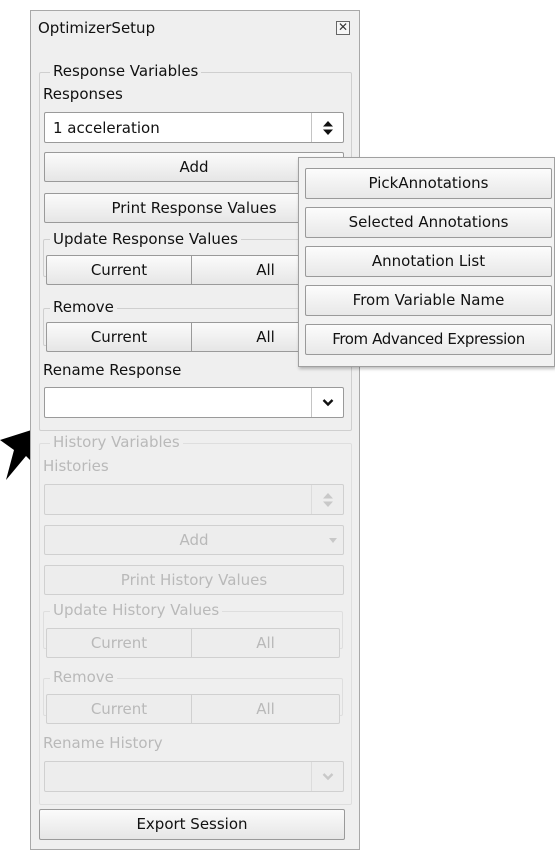  What do you see at coordinates (119, 709) in the screenshot?
I see `history-remove-current-button: Current` at bounding box center [119, 709].